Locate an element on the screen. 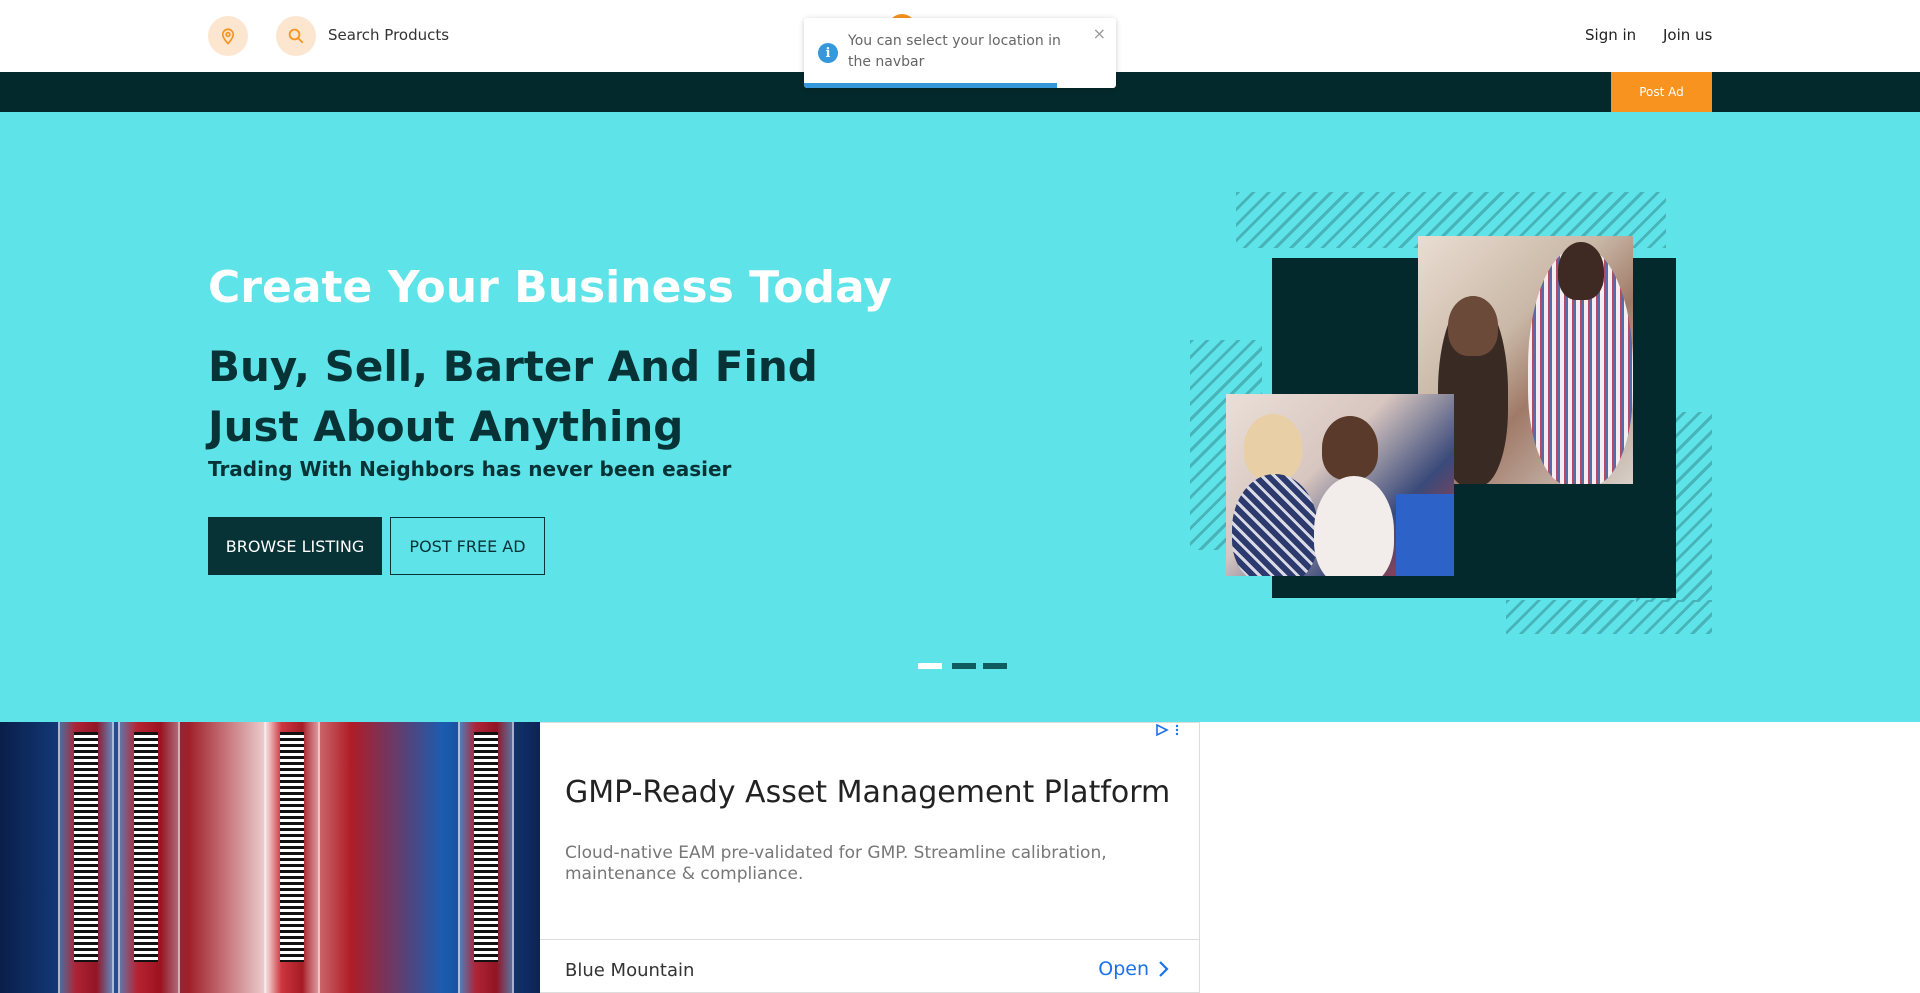 The height and width of the screenshot is (993, 1920). map-pin-icon is located at coordinates (228, 36).